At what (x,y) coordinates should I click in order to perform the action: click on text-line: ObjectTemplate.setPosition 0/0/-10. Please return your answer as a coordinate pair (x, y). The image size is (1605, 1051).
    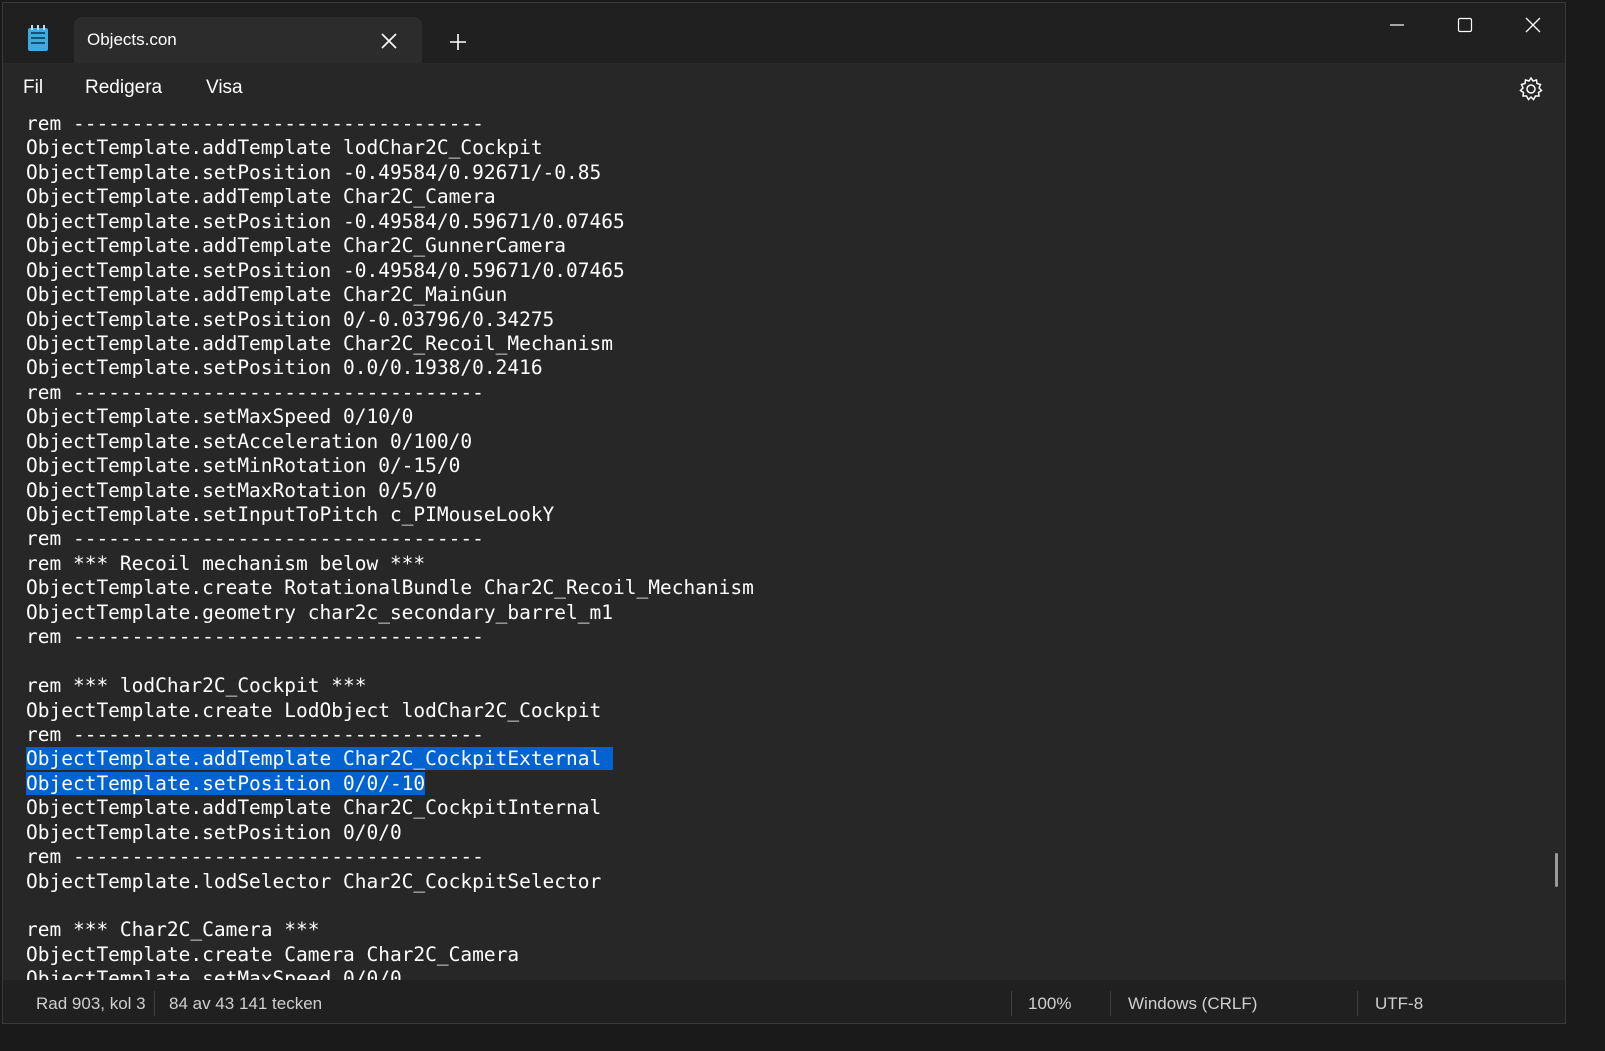
    Looking at the image, I should click on (390, 783).